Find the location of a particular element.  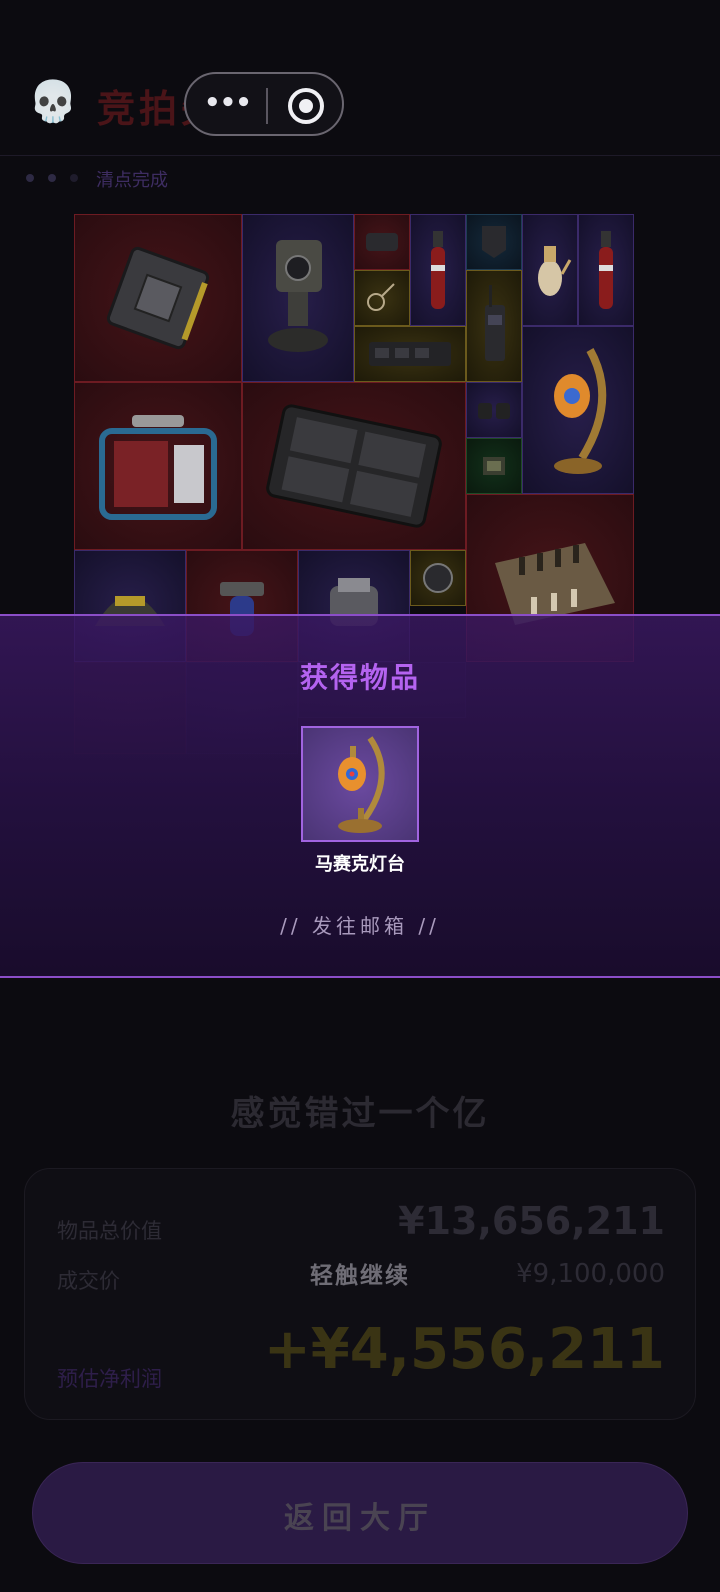

item-holster is located at coordinates (494, 242).